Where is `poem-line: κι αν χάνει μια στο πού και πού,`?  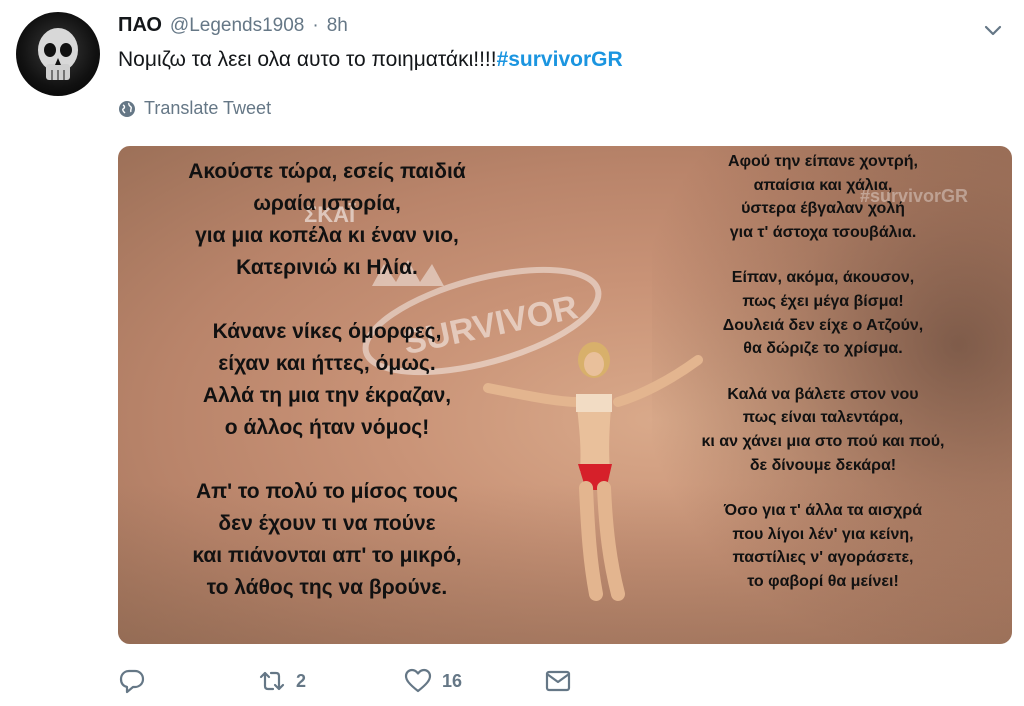
poem-line: κι αν χάνει μια στο πού και πού, is located at coordinates (823, 441).